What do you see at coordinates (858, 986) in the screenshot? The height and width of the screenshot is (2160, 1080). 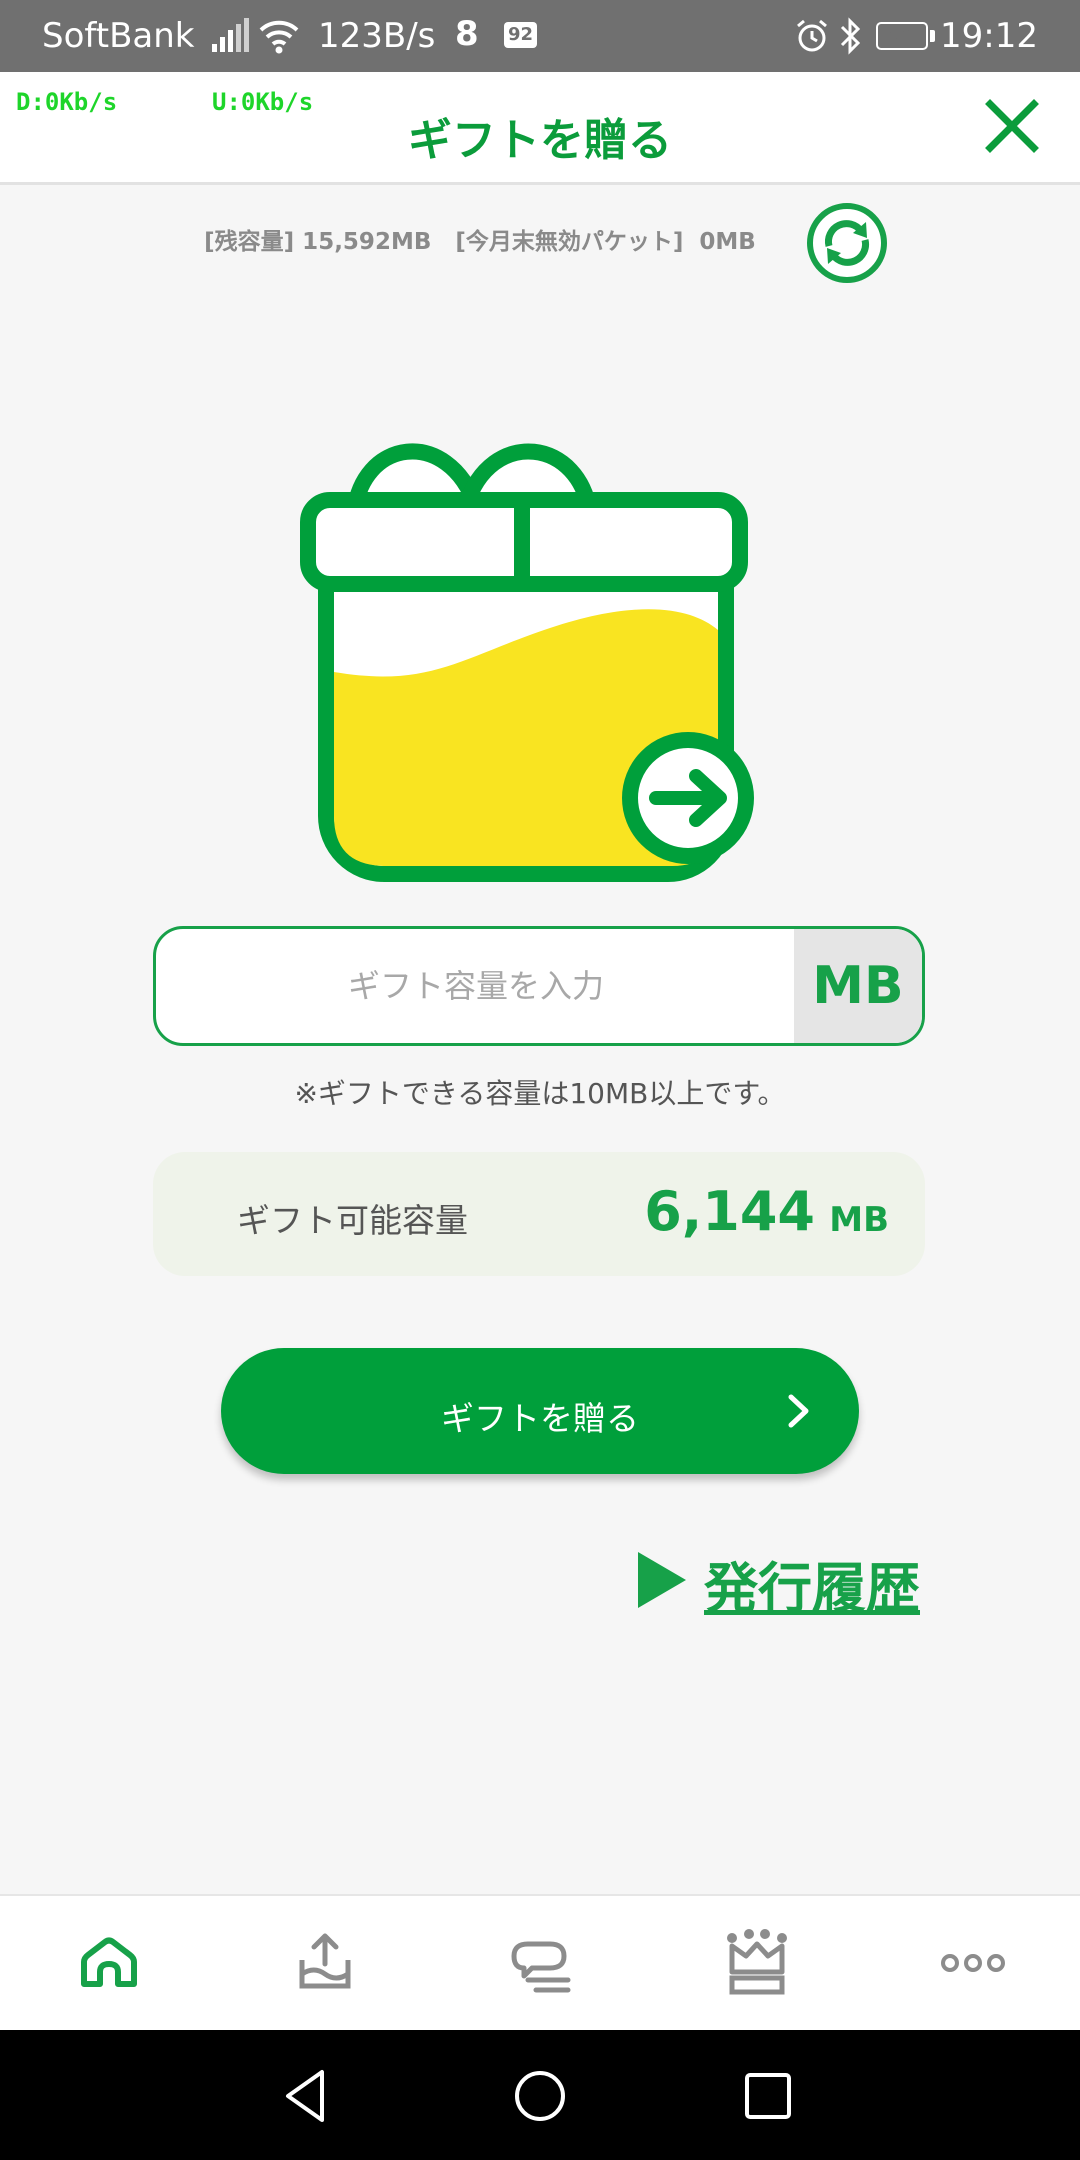 I see `unit-label: MB` at bounding box center [858, 986].